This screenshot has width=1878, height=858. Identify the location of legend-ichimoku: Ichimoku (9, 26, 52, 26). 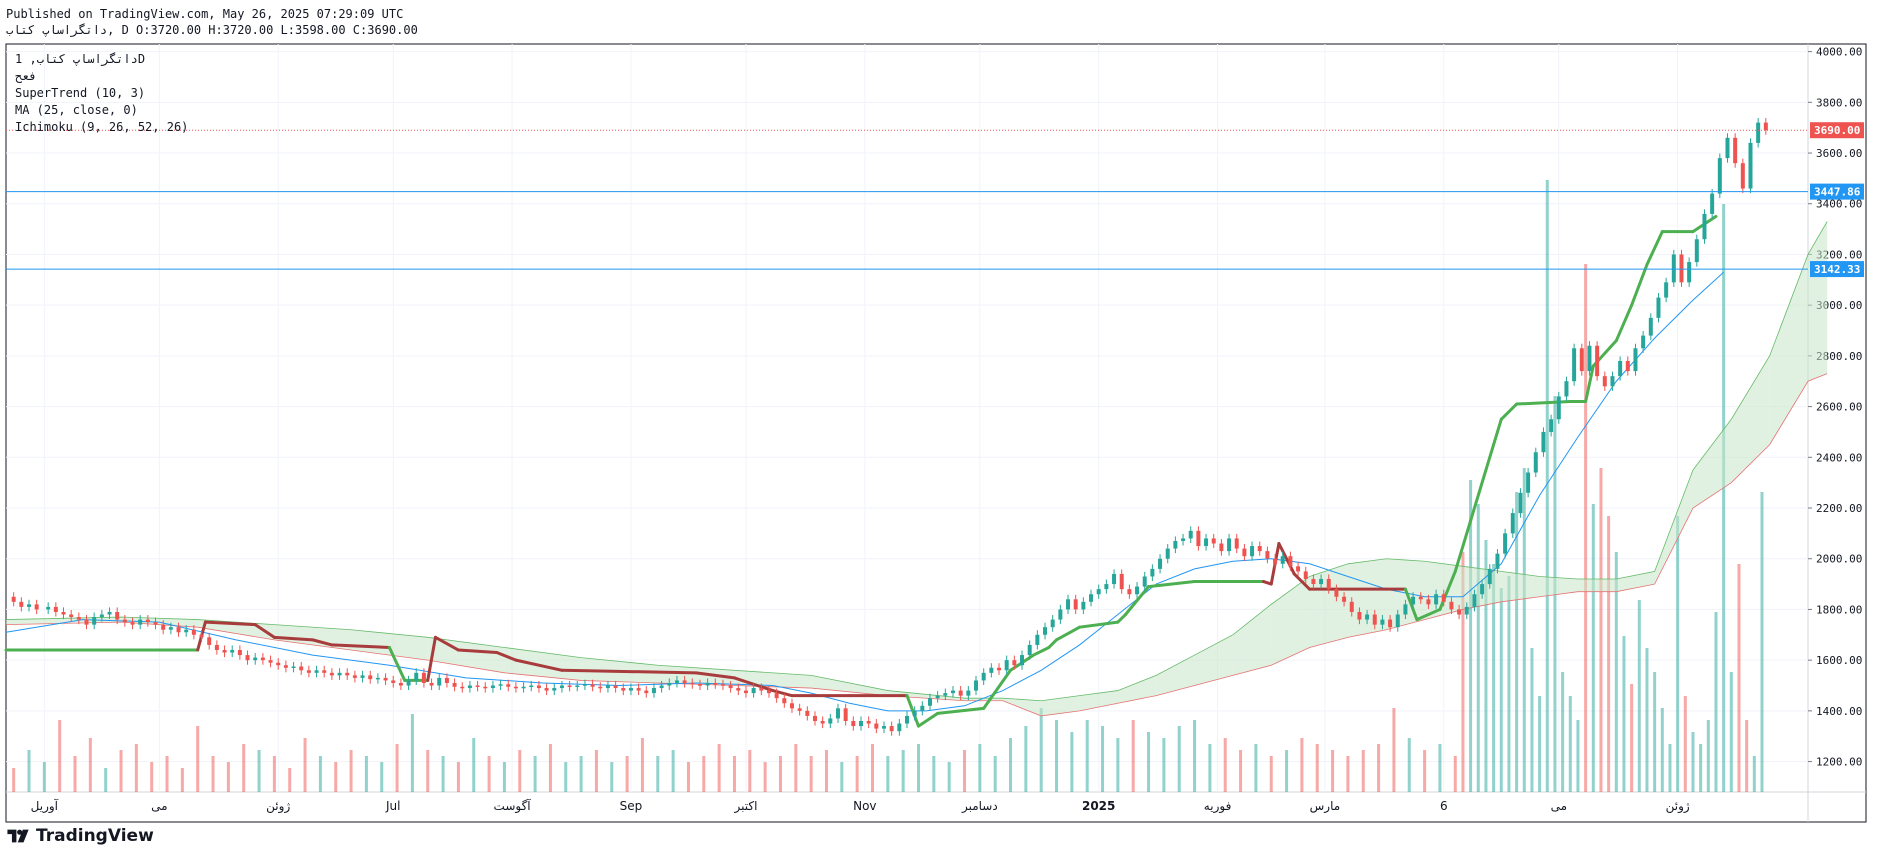
(101, 127).